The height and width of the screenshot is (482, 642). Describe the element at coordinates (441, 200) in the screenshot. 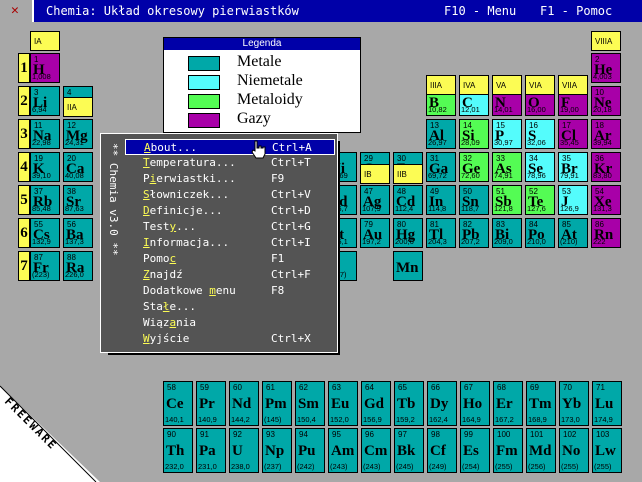

I see `element-cell: 49 In 114,8` at that location.